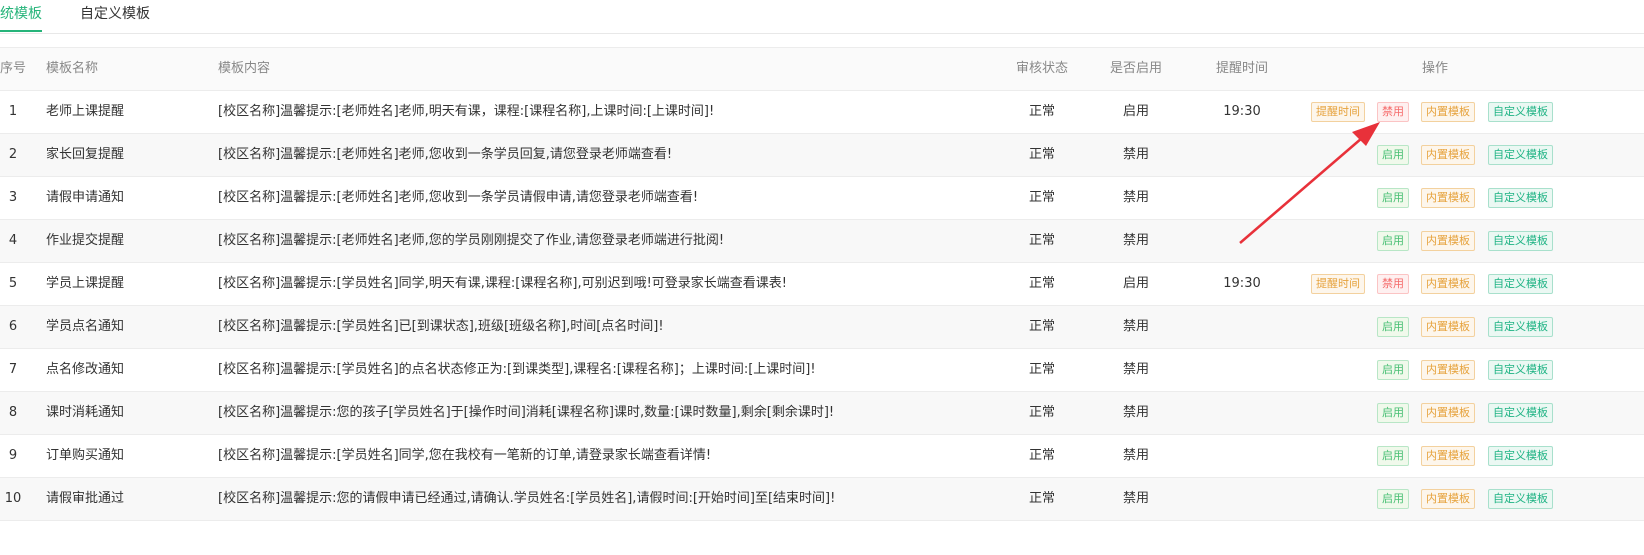  Describe the element at coordinates (822, 69) in the screenshot. I see `table-header: 序号 模板名称 模板内容 审核状态 是否启用 提醒时间 操作` at that location.